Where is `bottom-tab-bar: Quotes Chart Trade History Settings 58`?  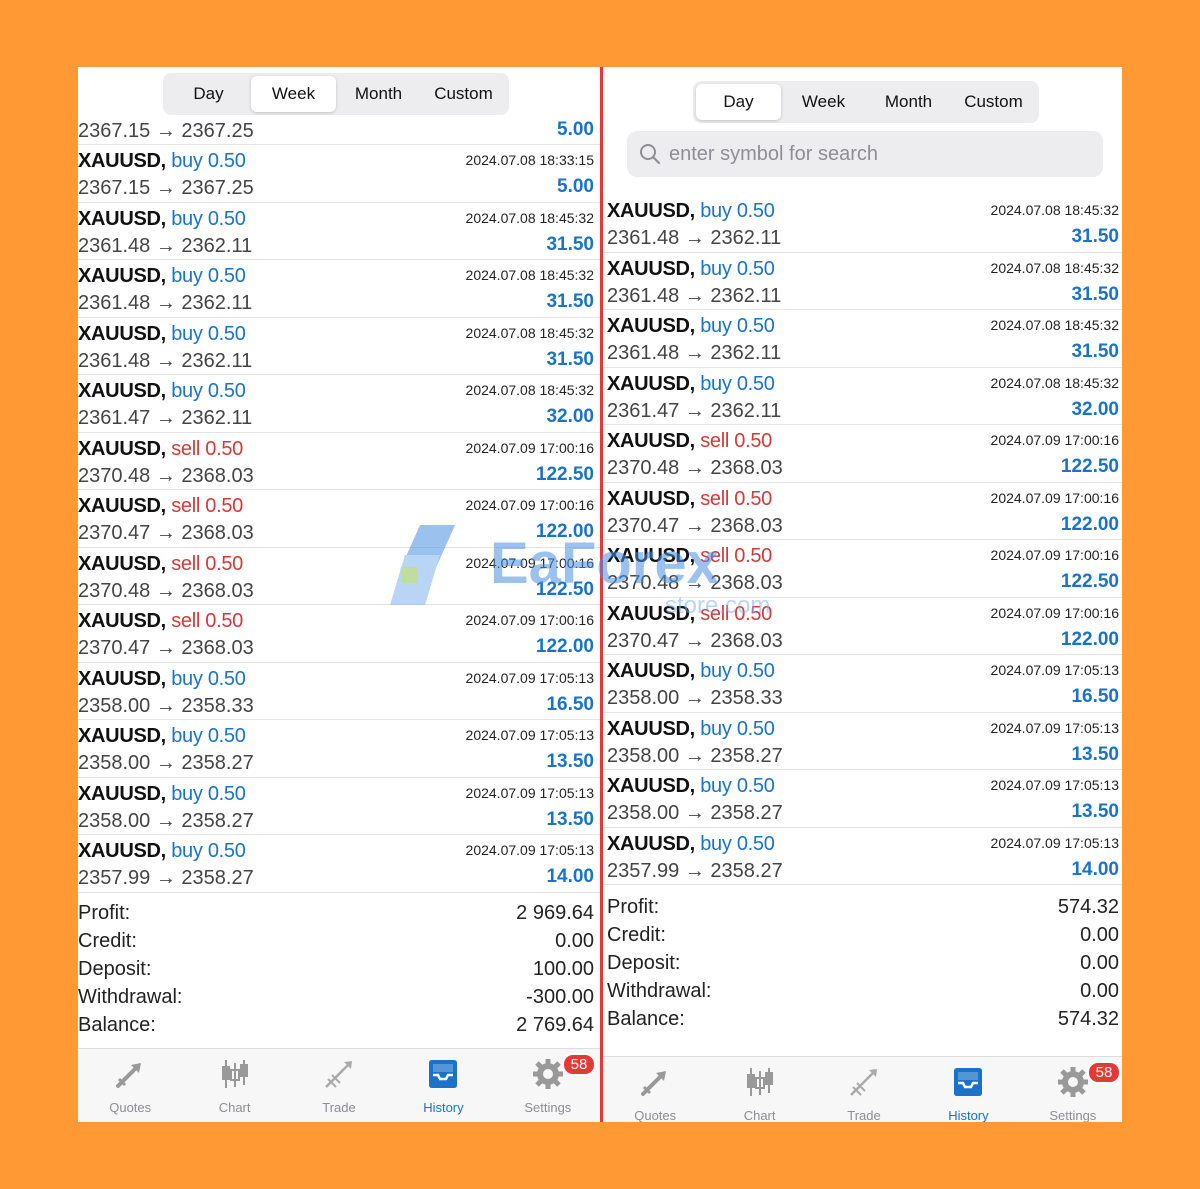
bottom-tab-bar: Quotes Chart Trade History Settings 58 is located at coordinates (339, 1085).